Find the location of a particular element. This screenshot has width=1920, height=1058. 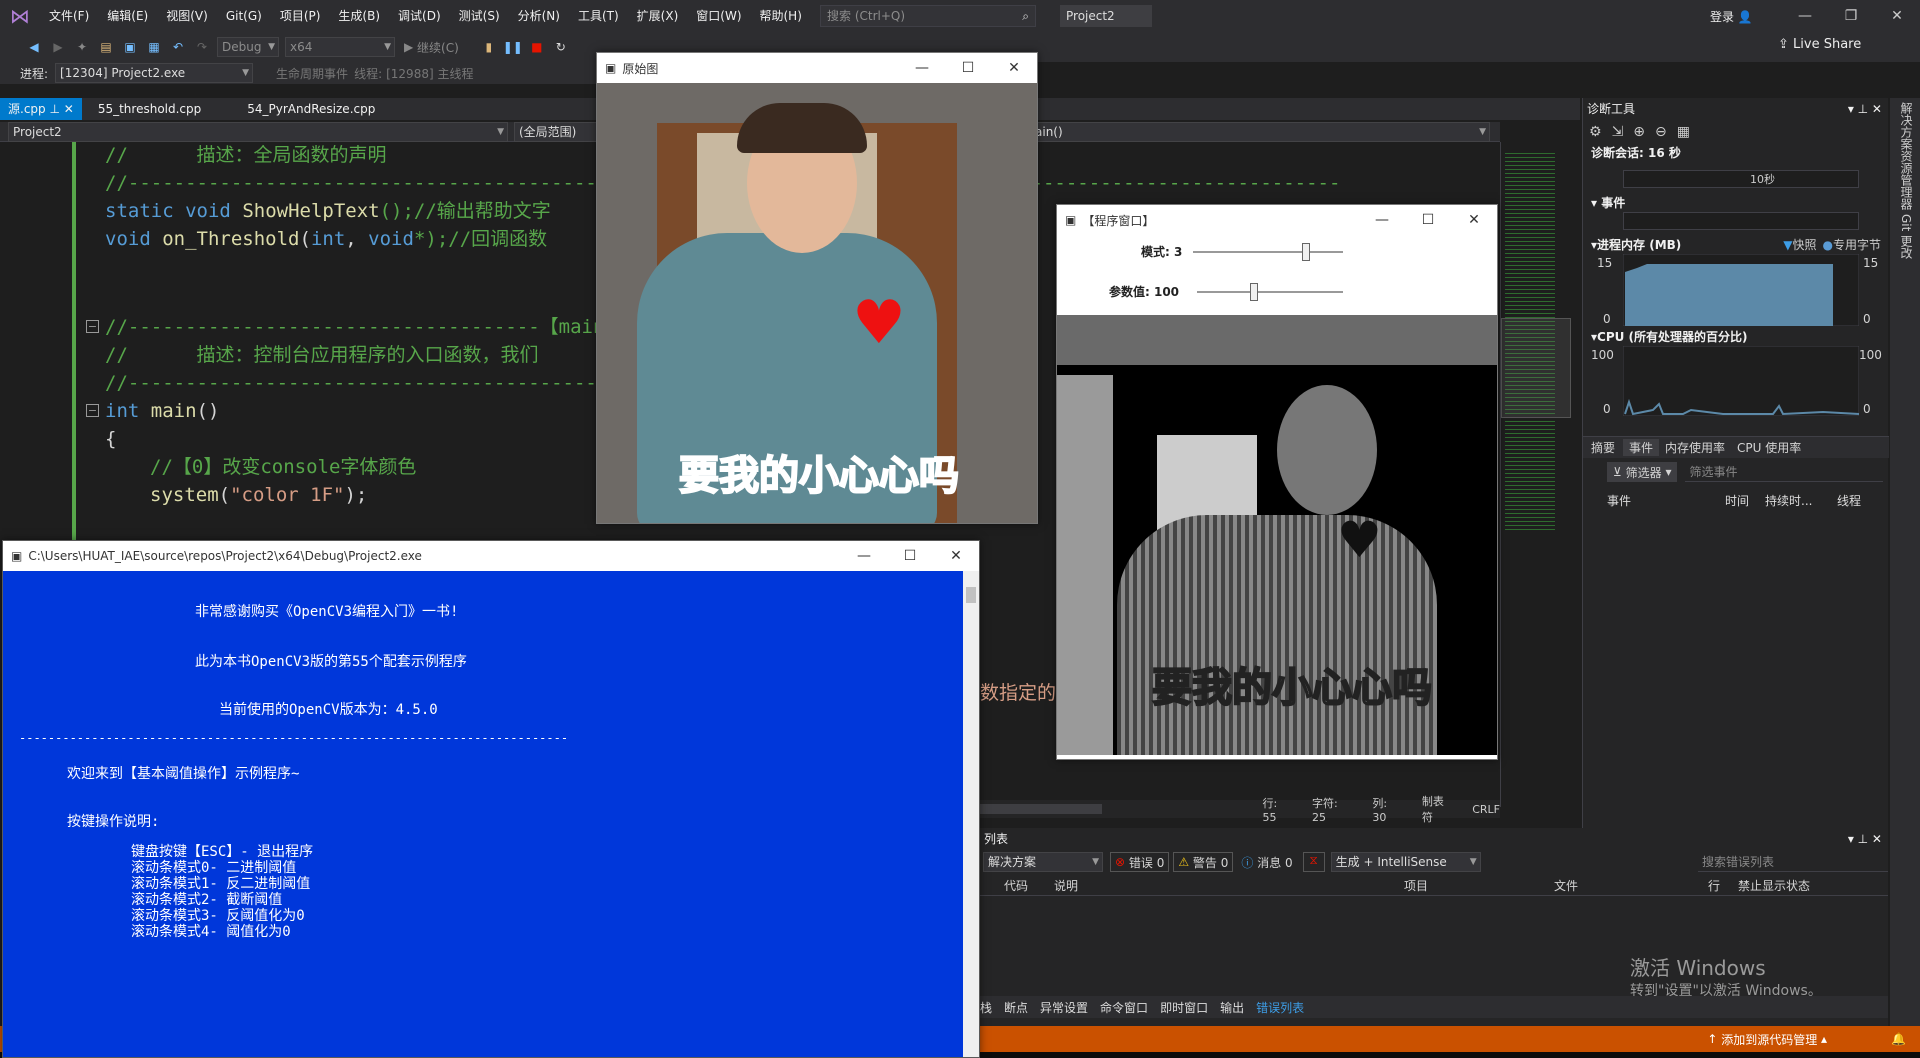

menu-project: 项目(P) is located at coordinates (300, 16).